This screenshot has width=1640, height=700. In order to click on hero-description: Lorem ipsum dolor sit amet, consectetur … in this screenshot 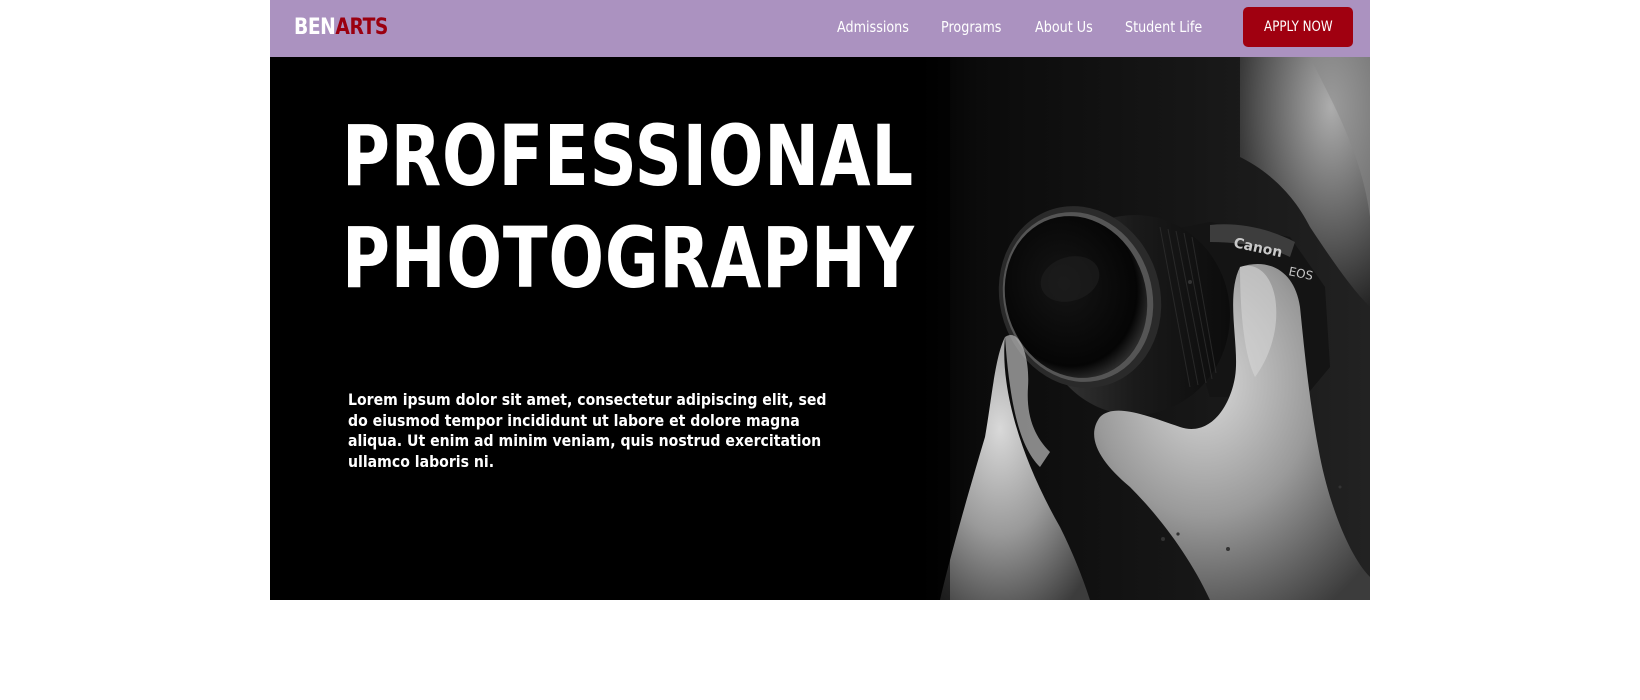, I will do `click(587, 430)`.